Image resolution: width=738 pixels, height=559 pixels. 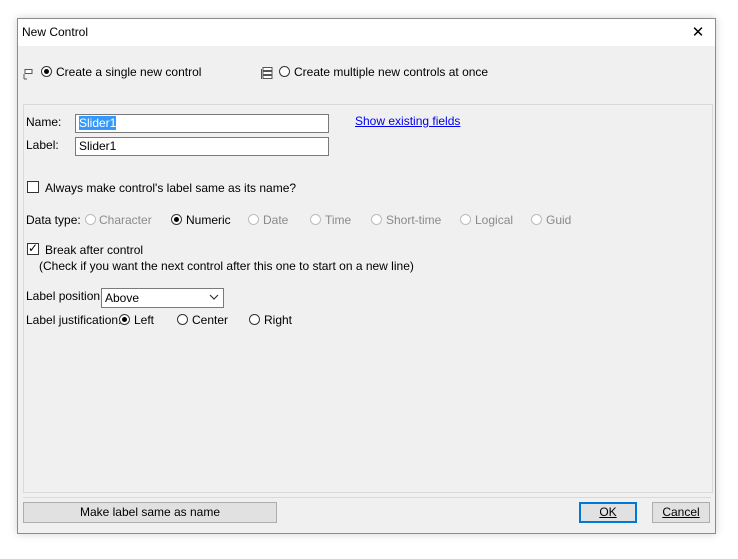 I want to click on name-label: Name:, so click(x=44, y=122).